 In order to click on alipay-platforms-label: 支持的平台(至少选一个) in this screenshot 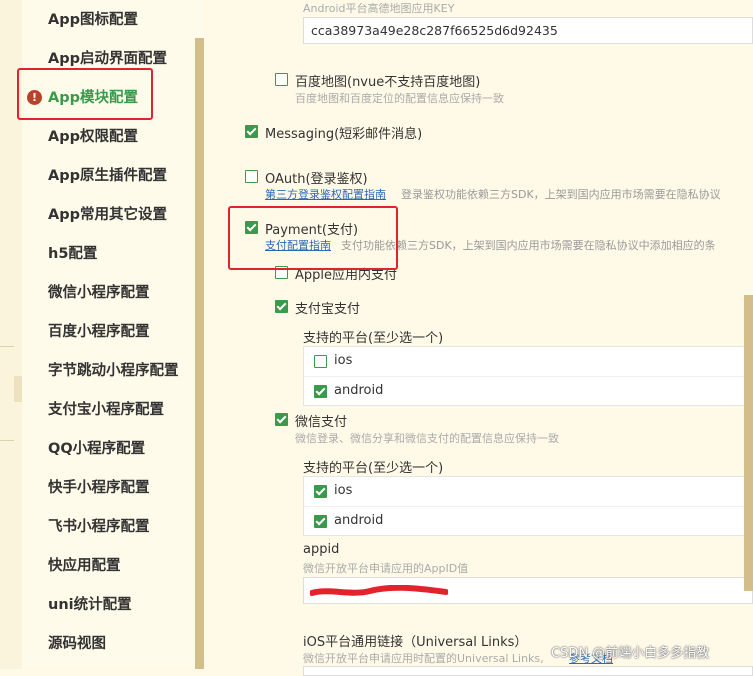, I will do `click(373, 338)`.